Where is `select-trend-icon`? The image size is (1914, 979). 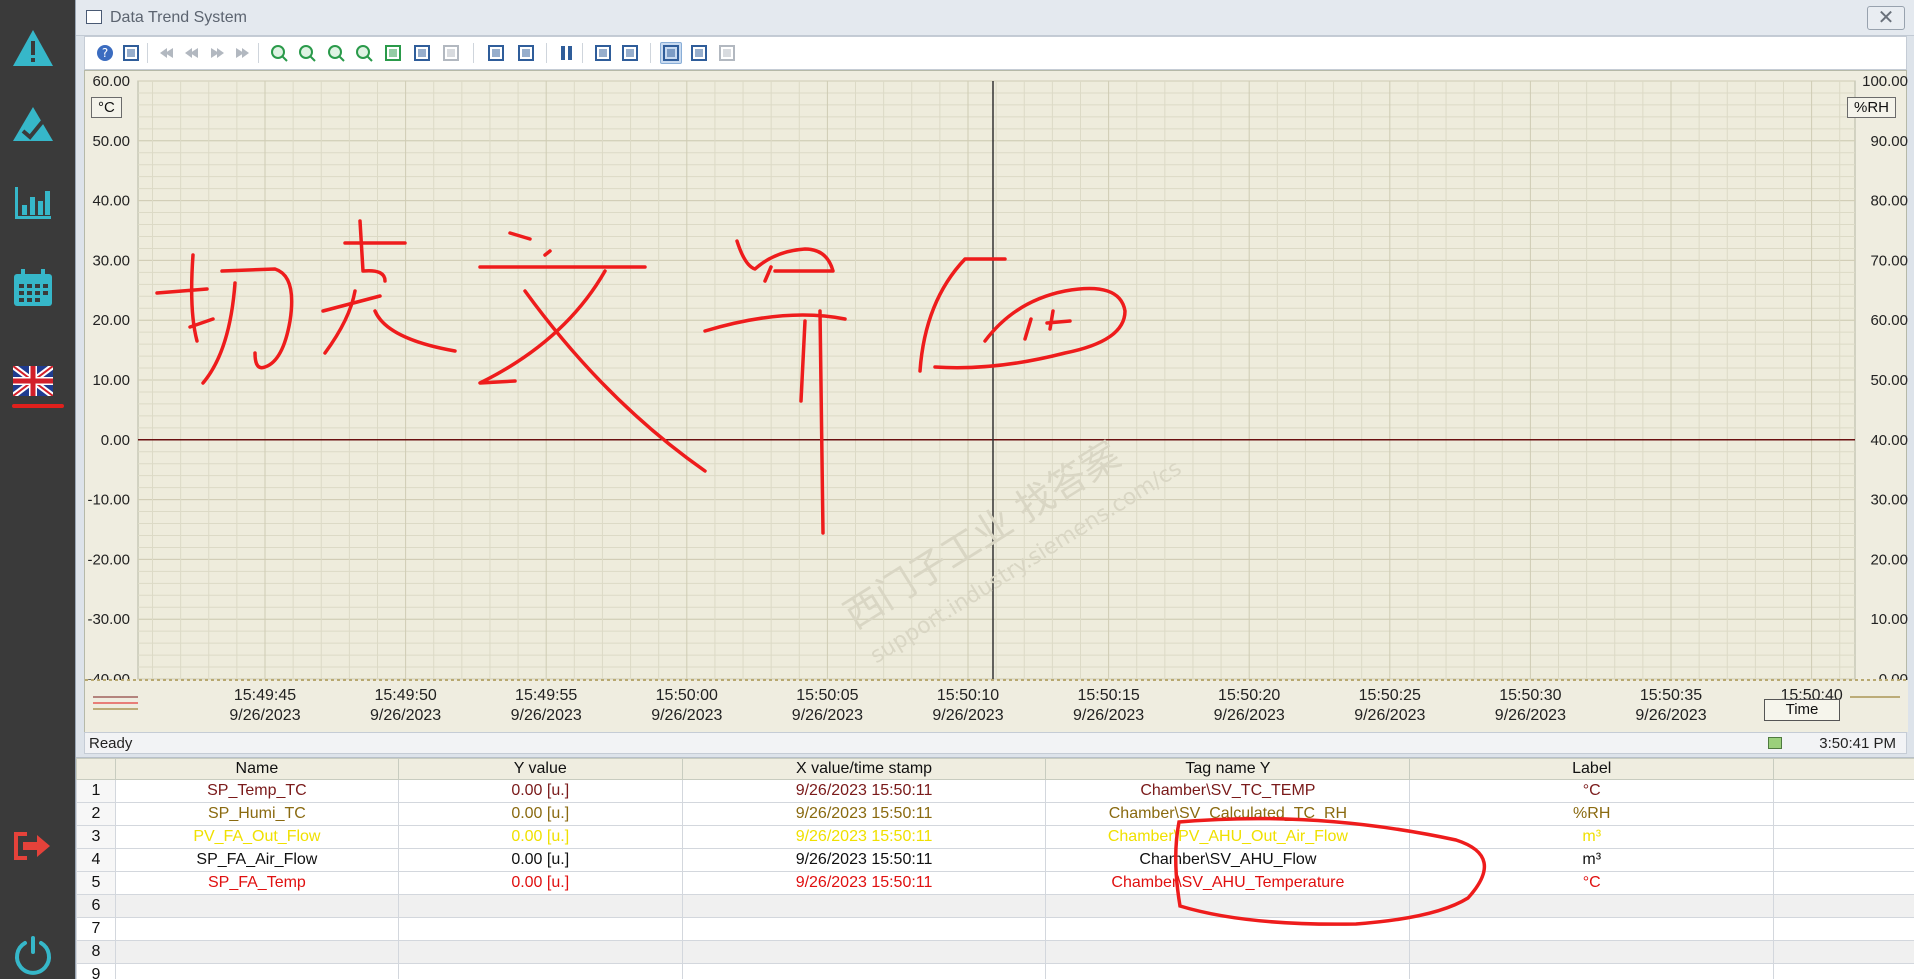
select-trend-icon is located at coordinates (526, 53).